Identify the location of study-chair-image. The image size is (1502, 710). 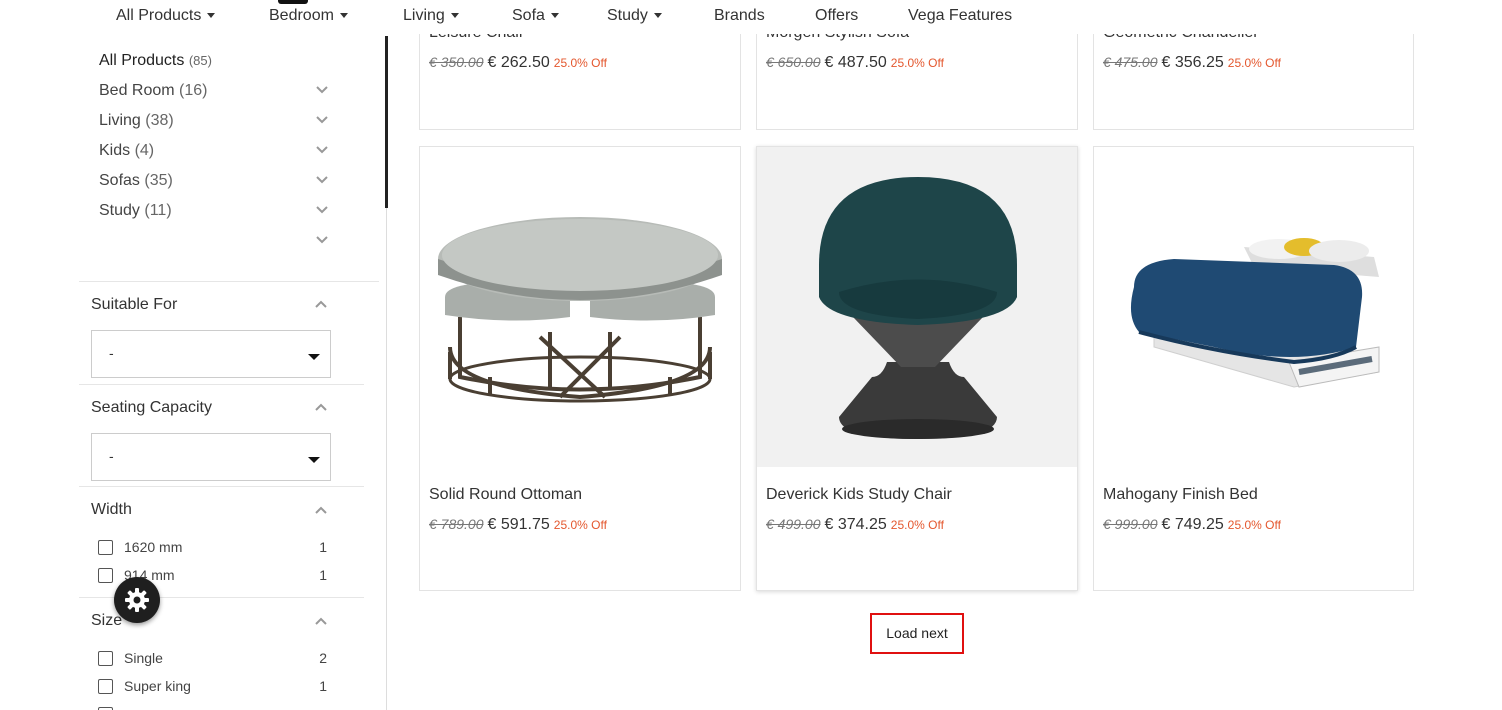
(917, 307).